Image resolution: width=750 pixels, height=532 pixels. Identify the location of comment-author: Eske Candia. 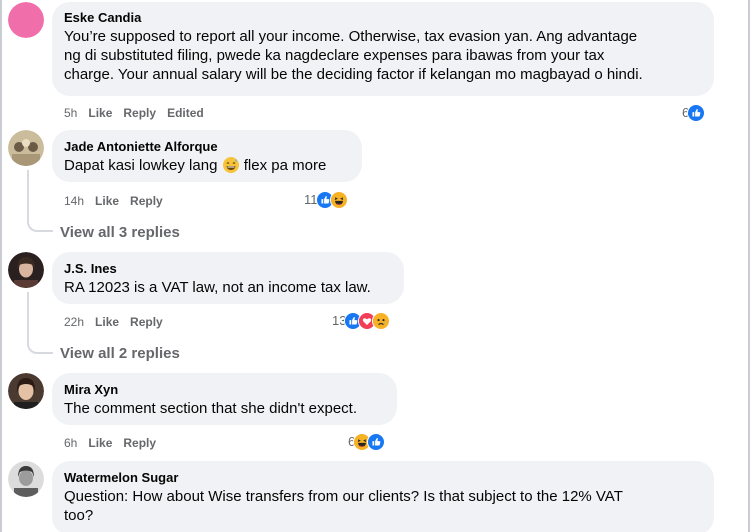
(383, 17).